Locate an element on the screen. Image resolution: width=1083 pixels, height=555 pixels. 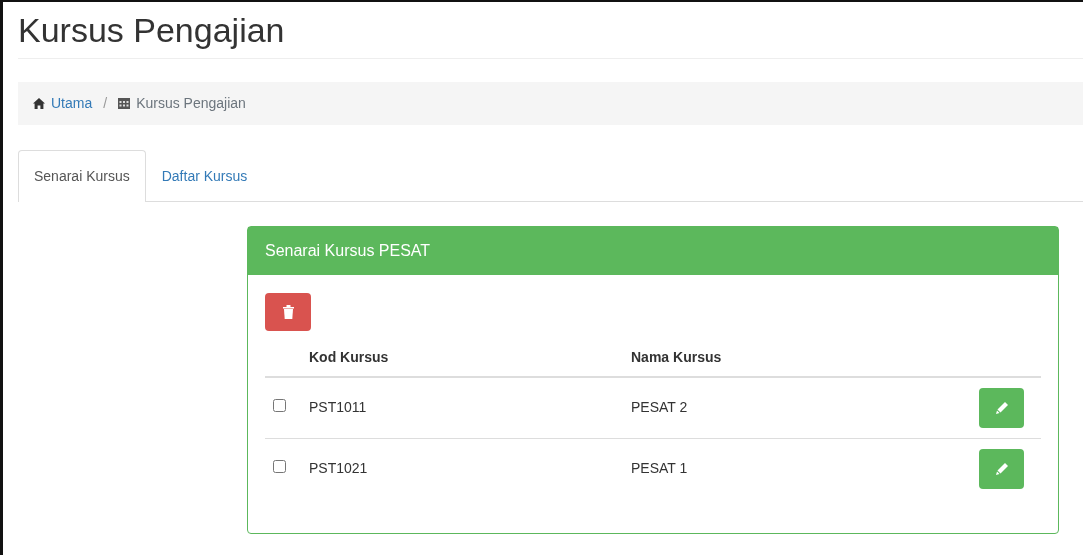
calendar-icon is located at coordinates (124, 103).